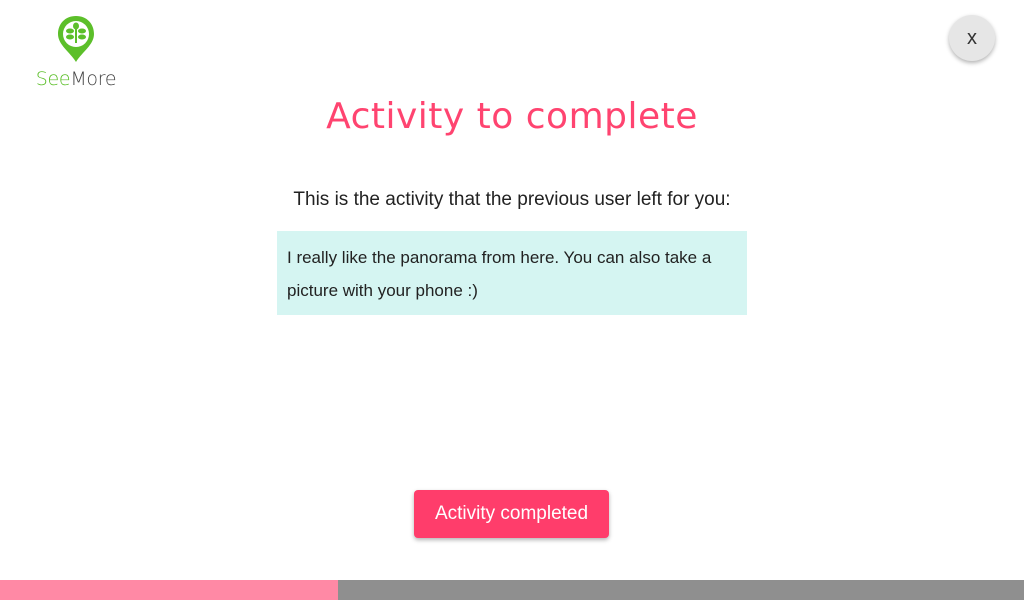 The width and height of the screenshot is (1024, 600). I want to click on close-button: x, so click(972, 38).